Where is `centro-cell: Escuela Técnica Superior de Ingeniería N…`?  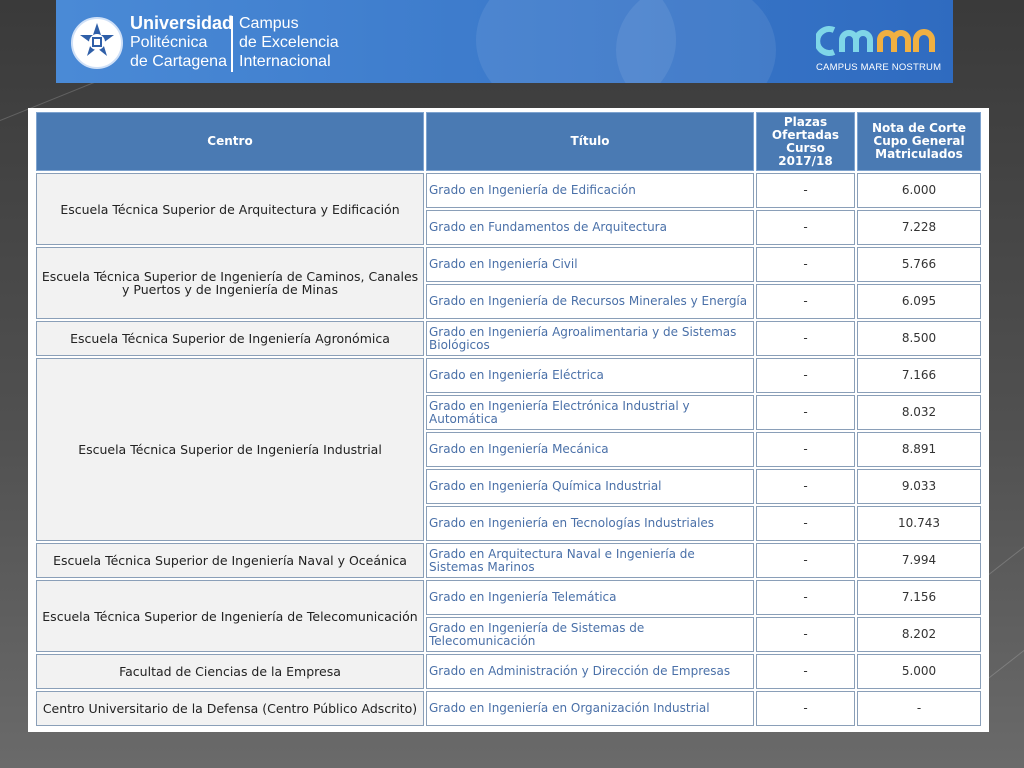
centro-cell: Escuela Técnica Superior de Ingeniería N… is located at coordinates (230, 560).